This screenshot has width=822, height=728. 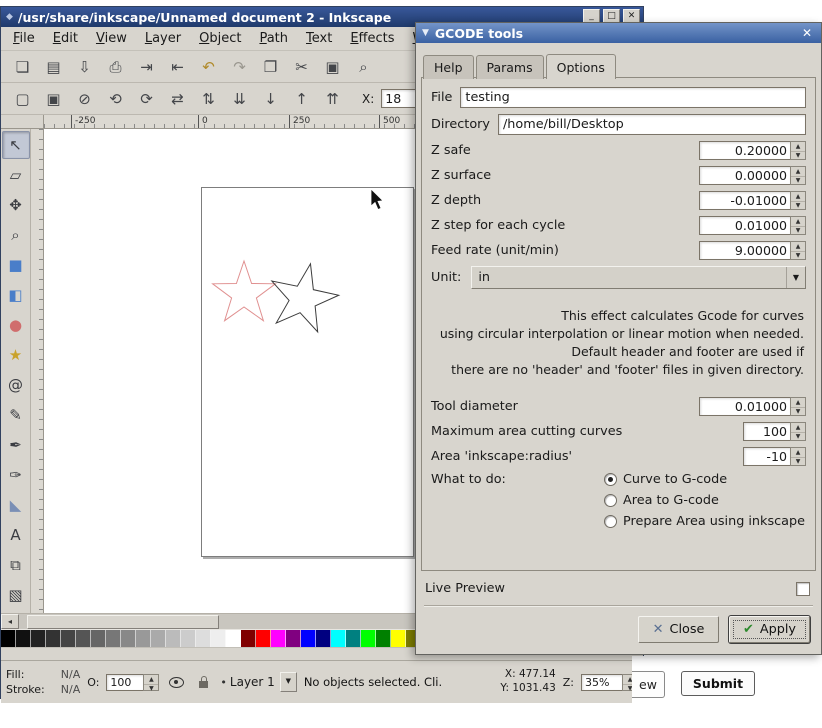 I want to click on layer-selector: • Layer 1 ▼, so click(x=258, y=682).